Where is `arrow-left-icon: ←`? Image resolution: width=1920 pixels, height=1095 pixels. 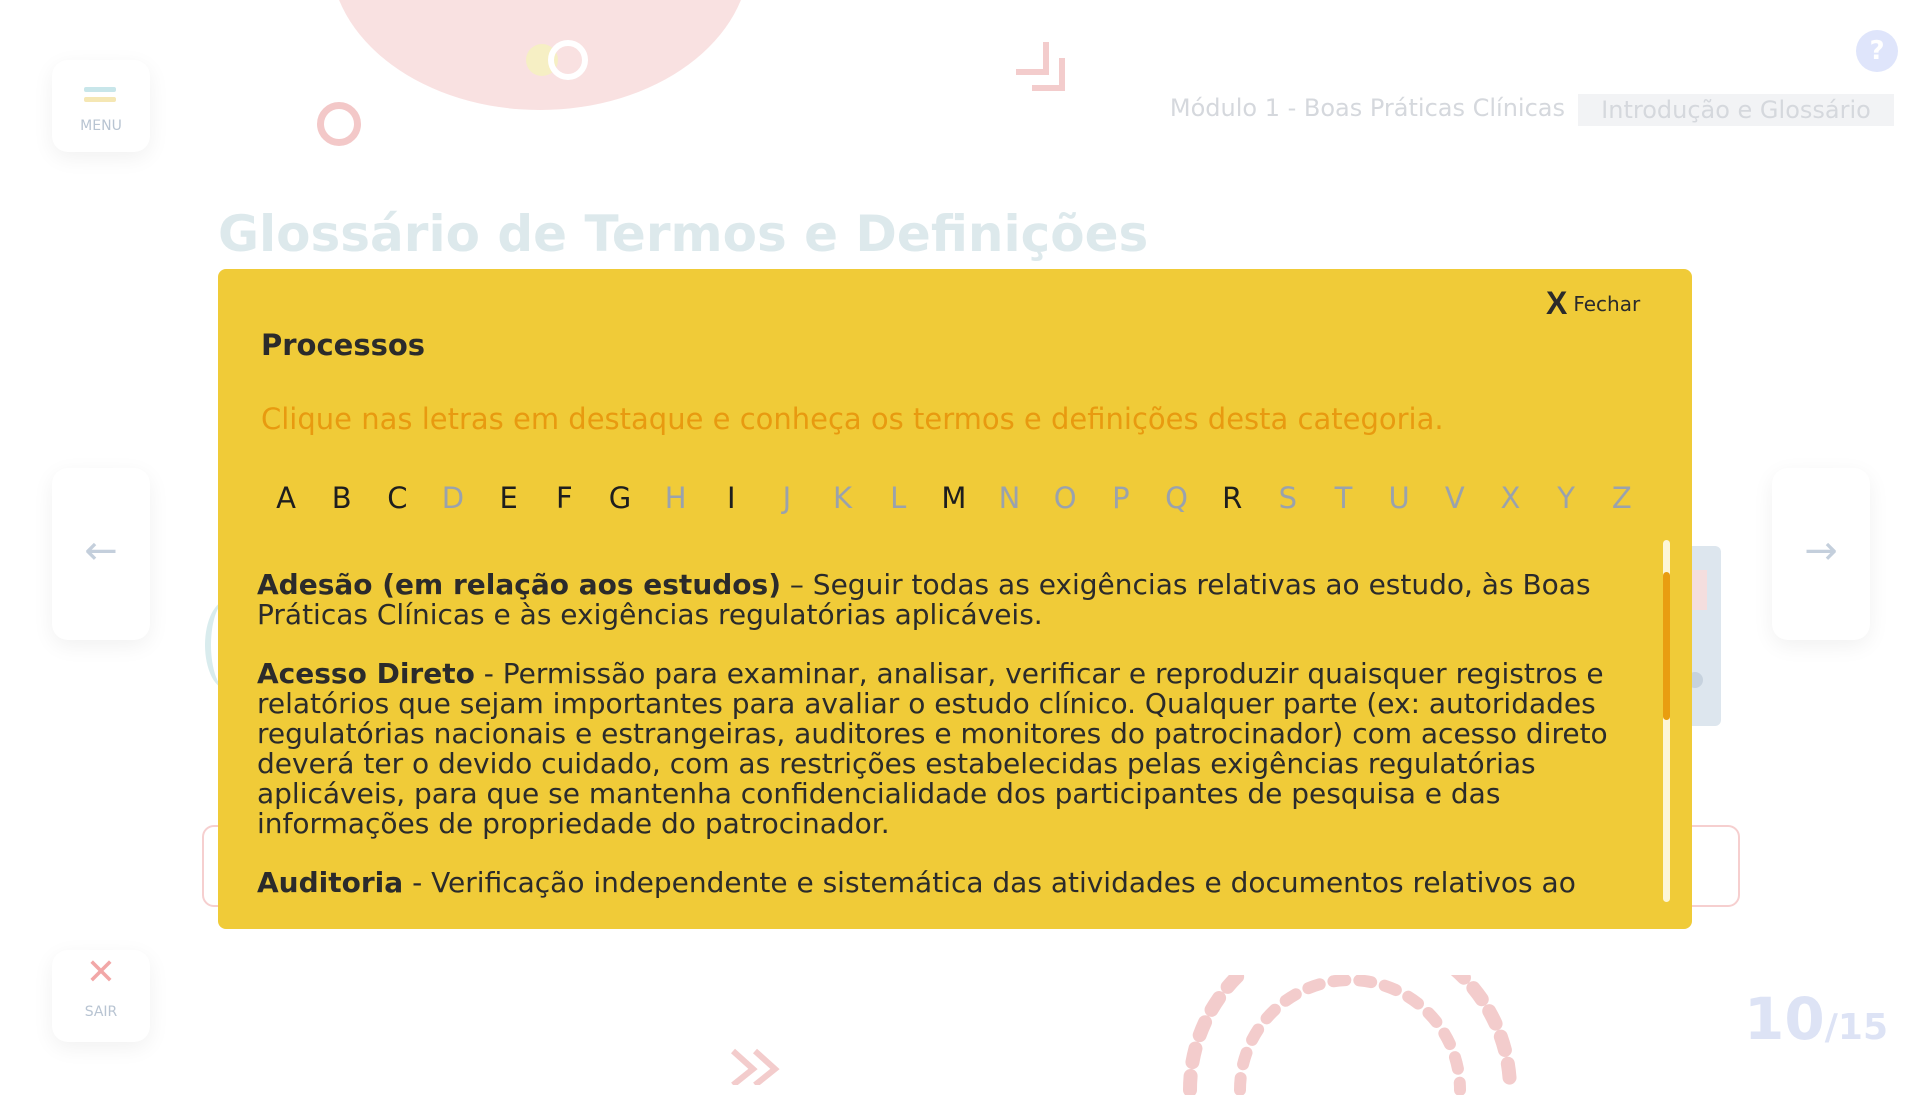
arrow-left-icon: ← is located at coordinates (101, 551).